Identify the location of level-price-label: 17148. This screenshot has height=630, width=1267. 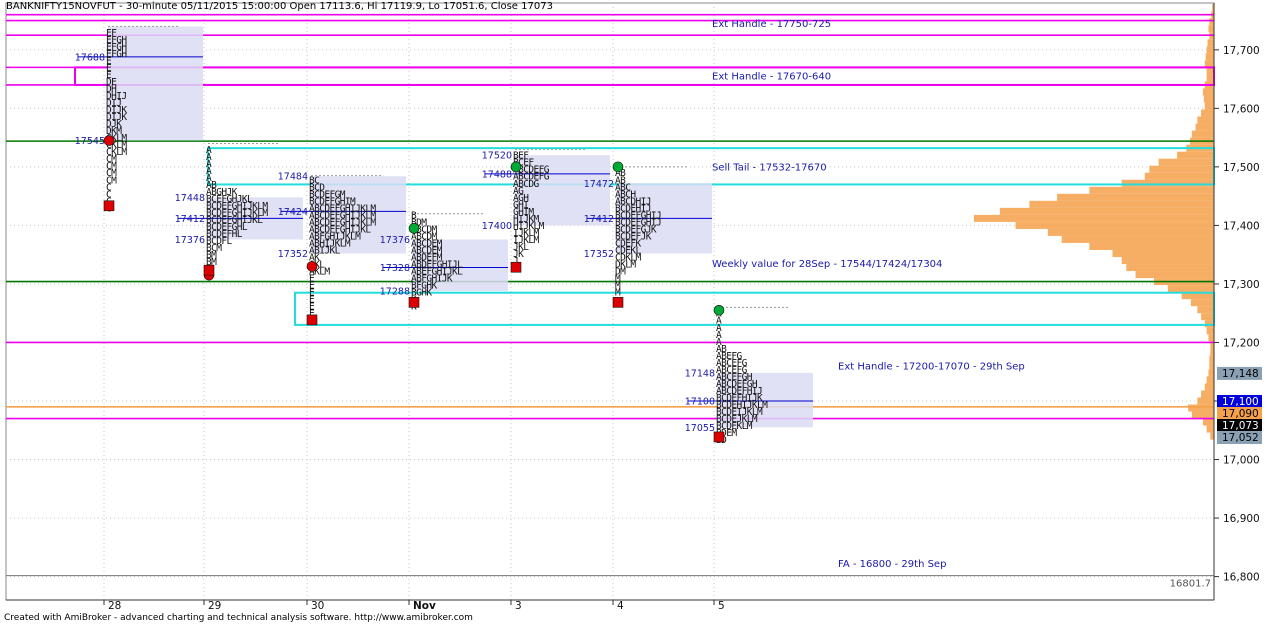
(700, 373).